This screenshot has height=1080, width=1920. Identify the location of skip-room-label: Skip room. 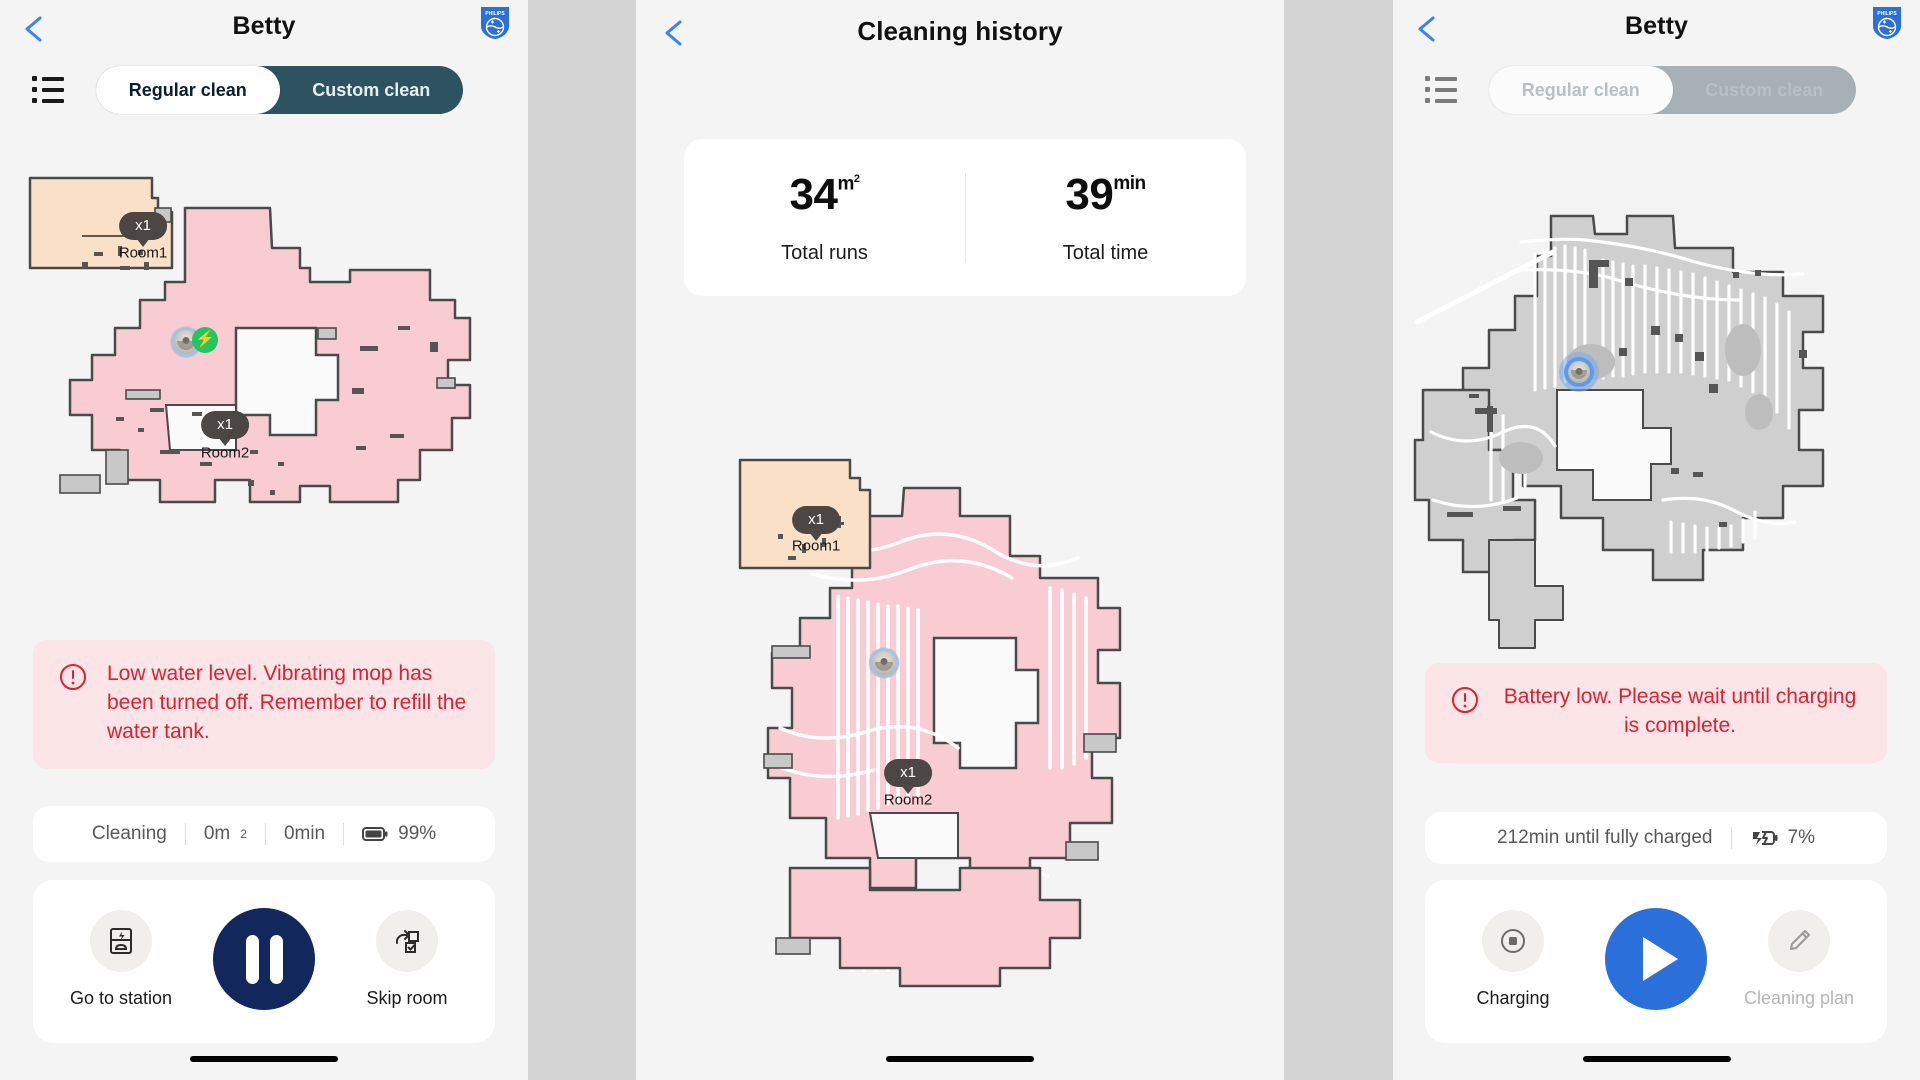
(407, 998).